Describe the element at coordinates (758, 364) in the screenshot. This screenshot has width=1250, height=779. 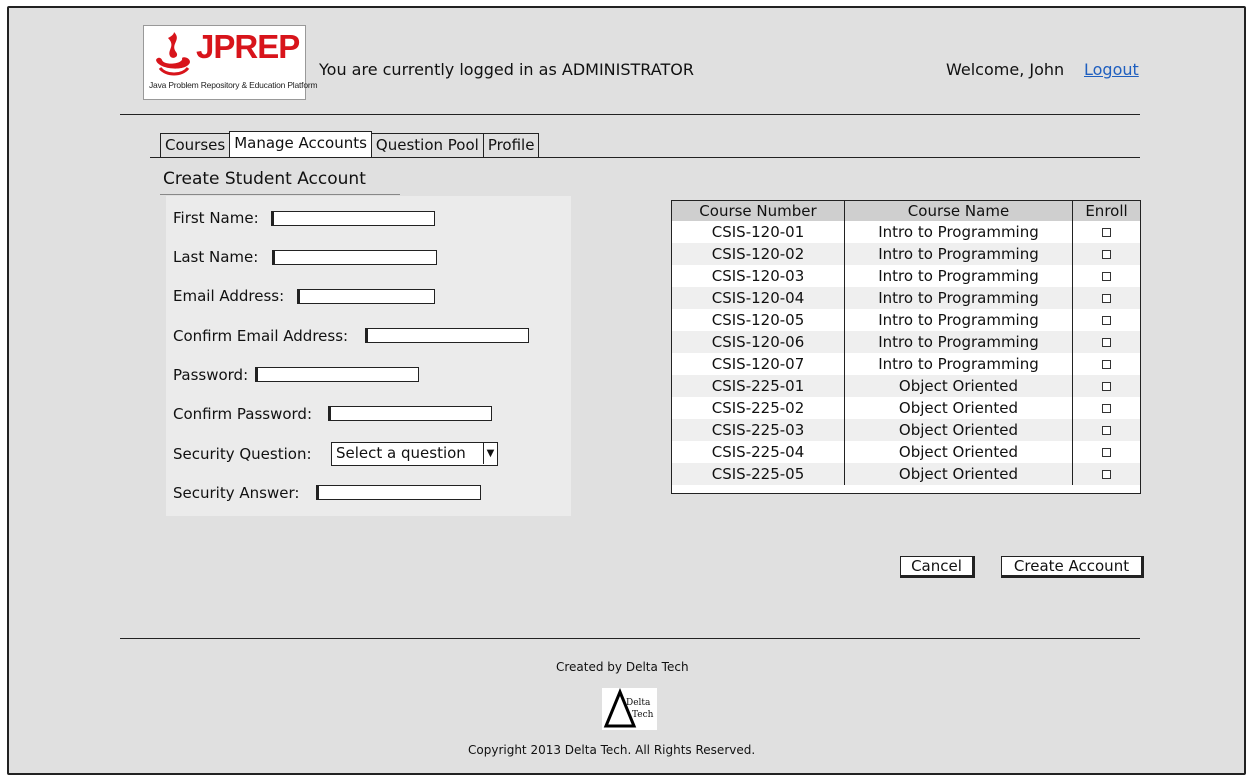
I see `course-number-cell: CSIS-120-07` at that location.